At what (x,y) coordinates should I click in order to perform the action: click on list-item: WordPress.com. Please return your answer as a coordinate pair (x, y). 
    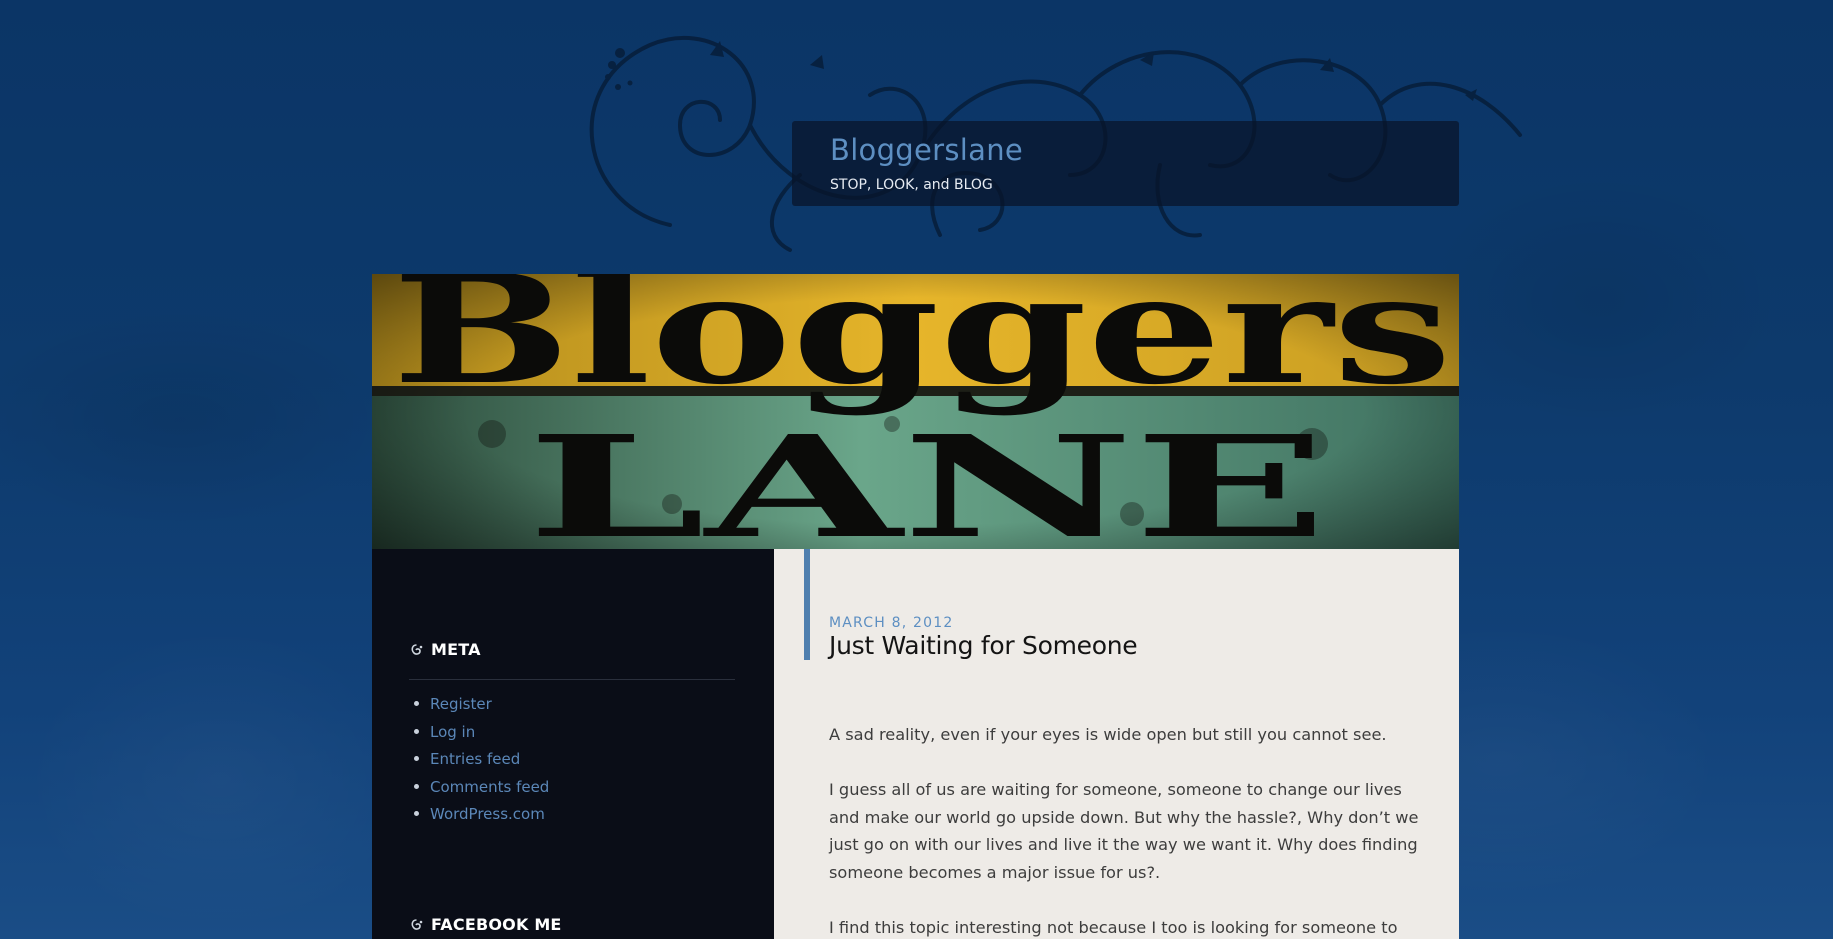
    Looking at the image, I should click on (481, 819).